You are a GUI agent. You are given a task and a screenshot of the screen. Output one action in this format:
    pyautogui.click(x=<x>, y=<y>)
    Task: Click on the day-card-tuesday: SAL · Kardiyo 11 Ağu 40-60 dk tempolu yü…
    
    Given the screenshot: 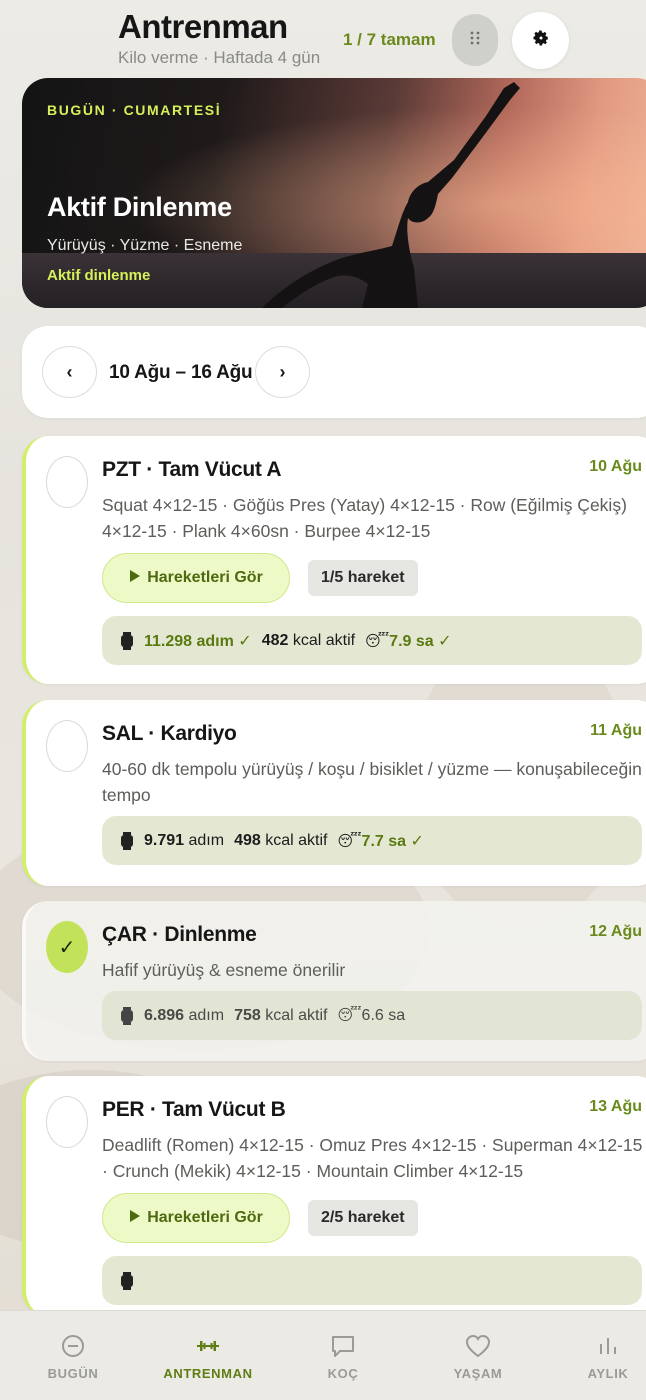 What is the action you would take?
    pyautogui.click(x=334, y=793)
    